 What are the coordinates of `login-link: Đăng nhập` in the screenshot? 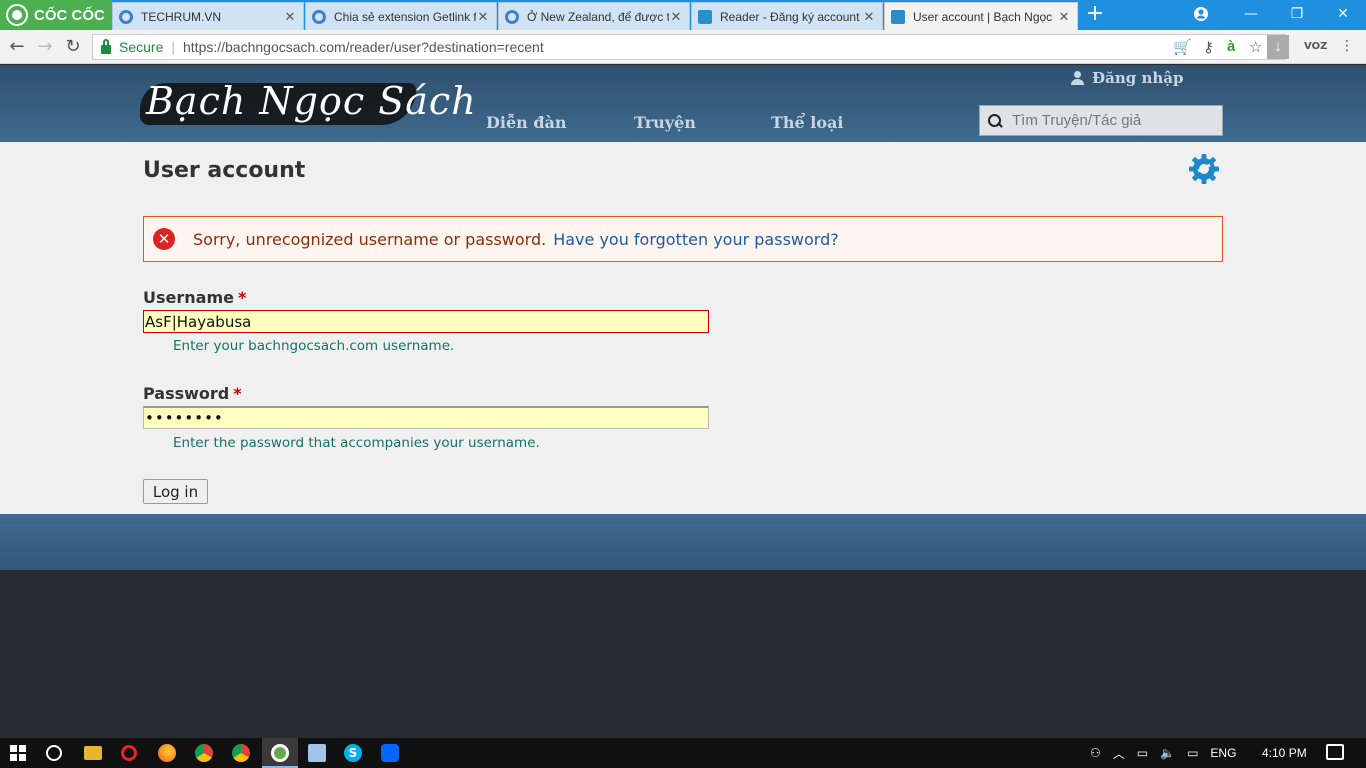 It's located at (1126, 78).